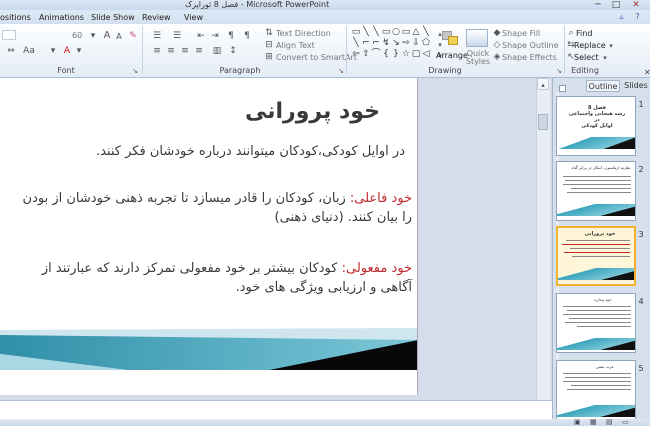  I want to click on maximize-button: □, so click(616, 5).